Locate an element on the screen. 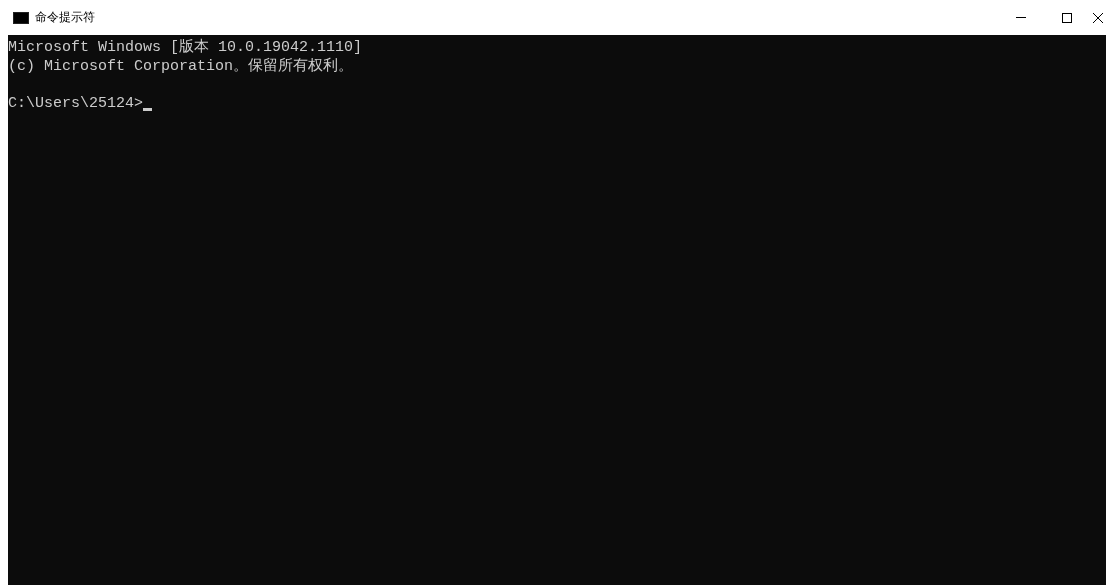 This screenshot has height=585, width=1106. window-title: 命令提示符 is located at coordinates (65, 17).